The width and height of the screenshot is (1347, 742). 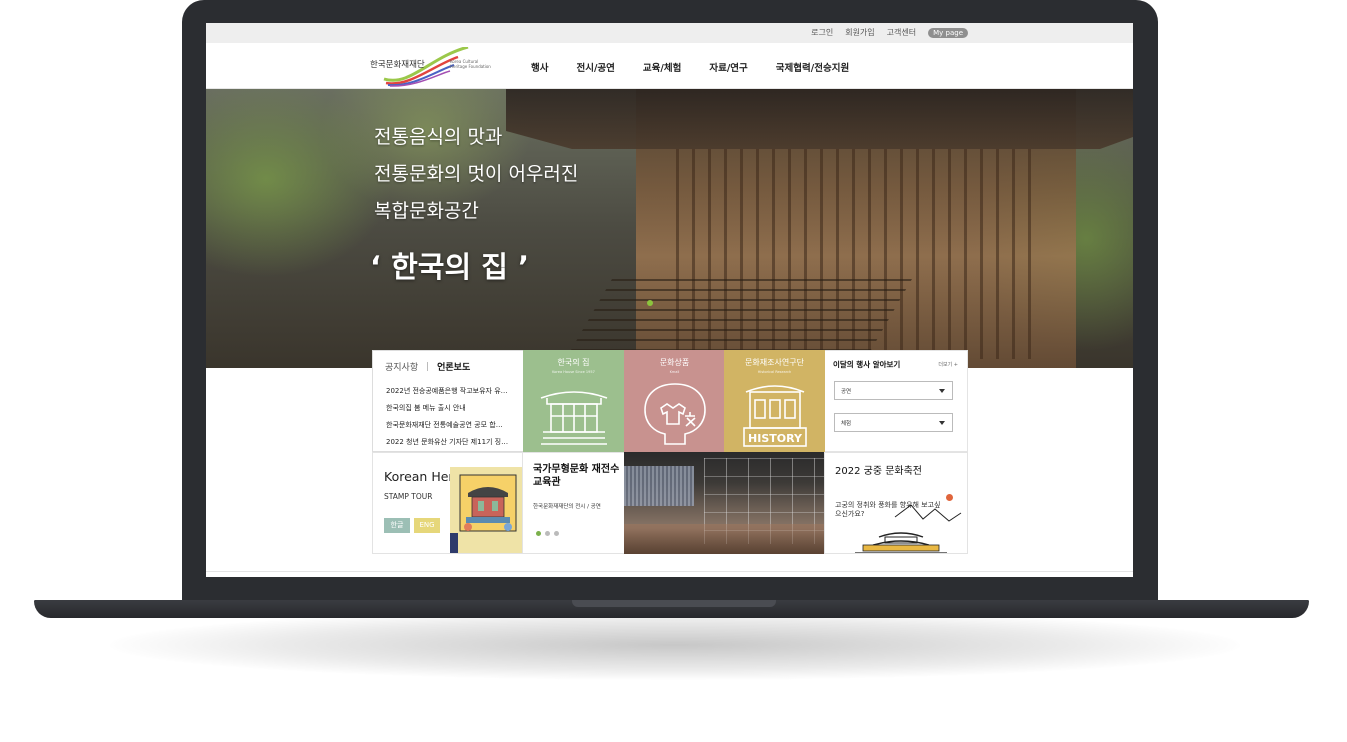 I want to click on tile-cultural-goods: 문화상품 Kmall, so click(x=674, y=401).